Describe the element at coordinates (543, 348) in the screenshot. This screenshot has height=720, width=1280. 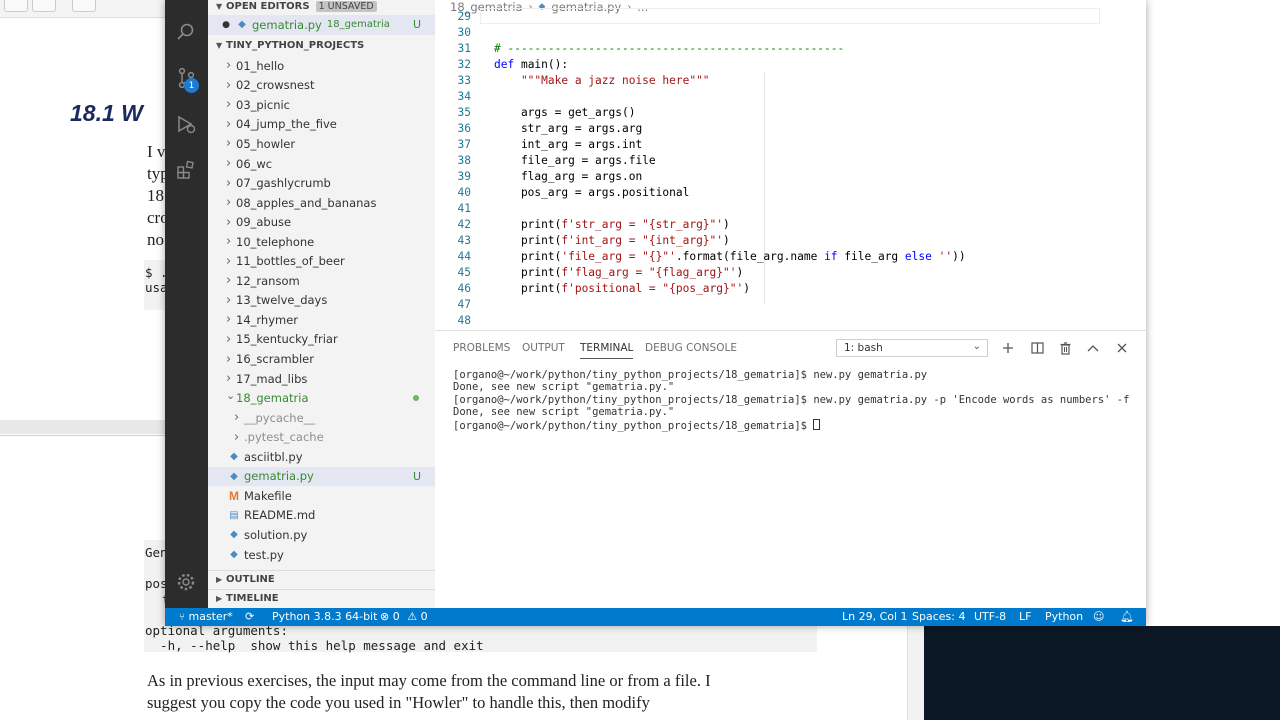
I see `tab-output: OUTPUT` at that location.